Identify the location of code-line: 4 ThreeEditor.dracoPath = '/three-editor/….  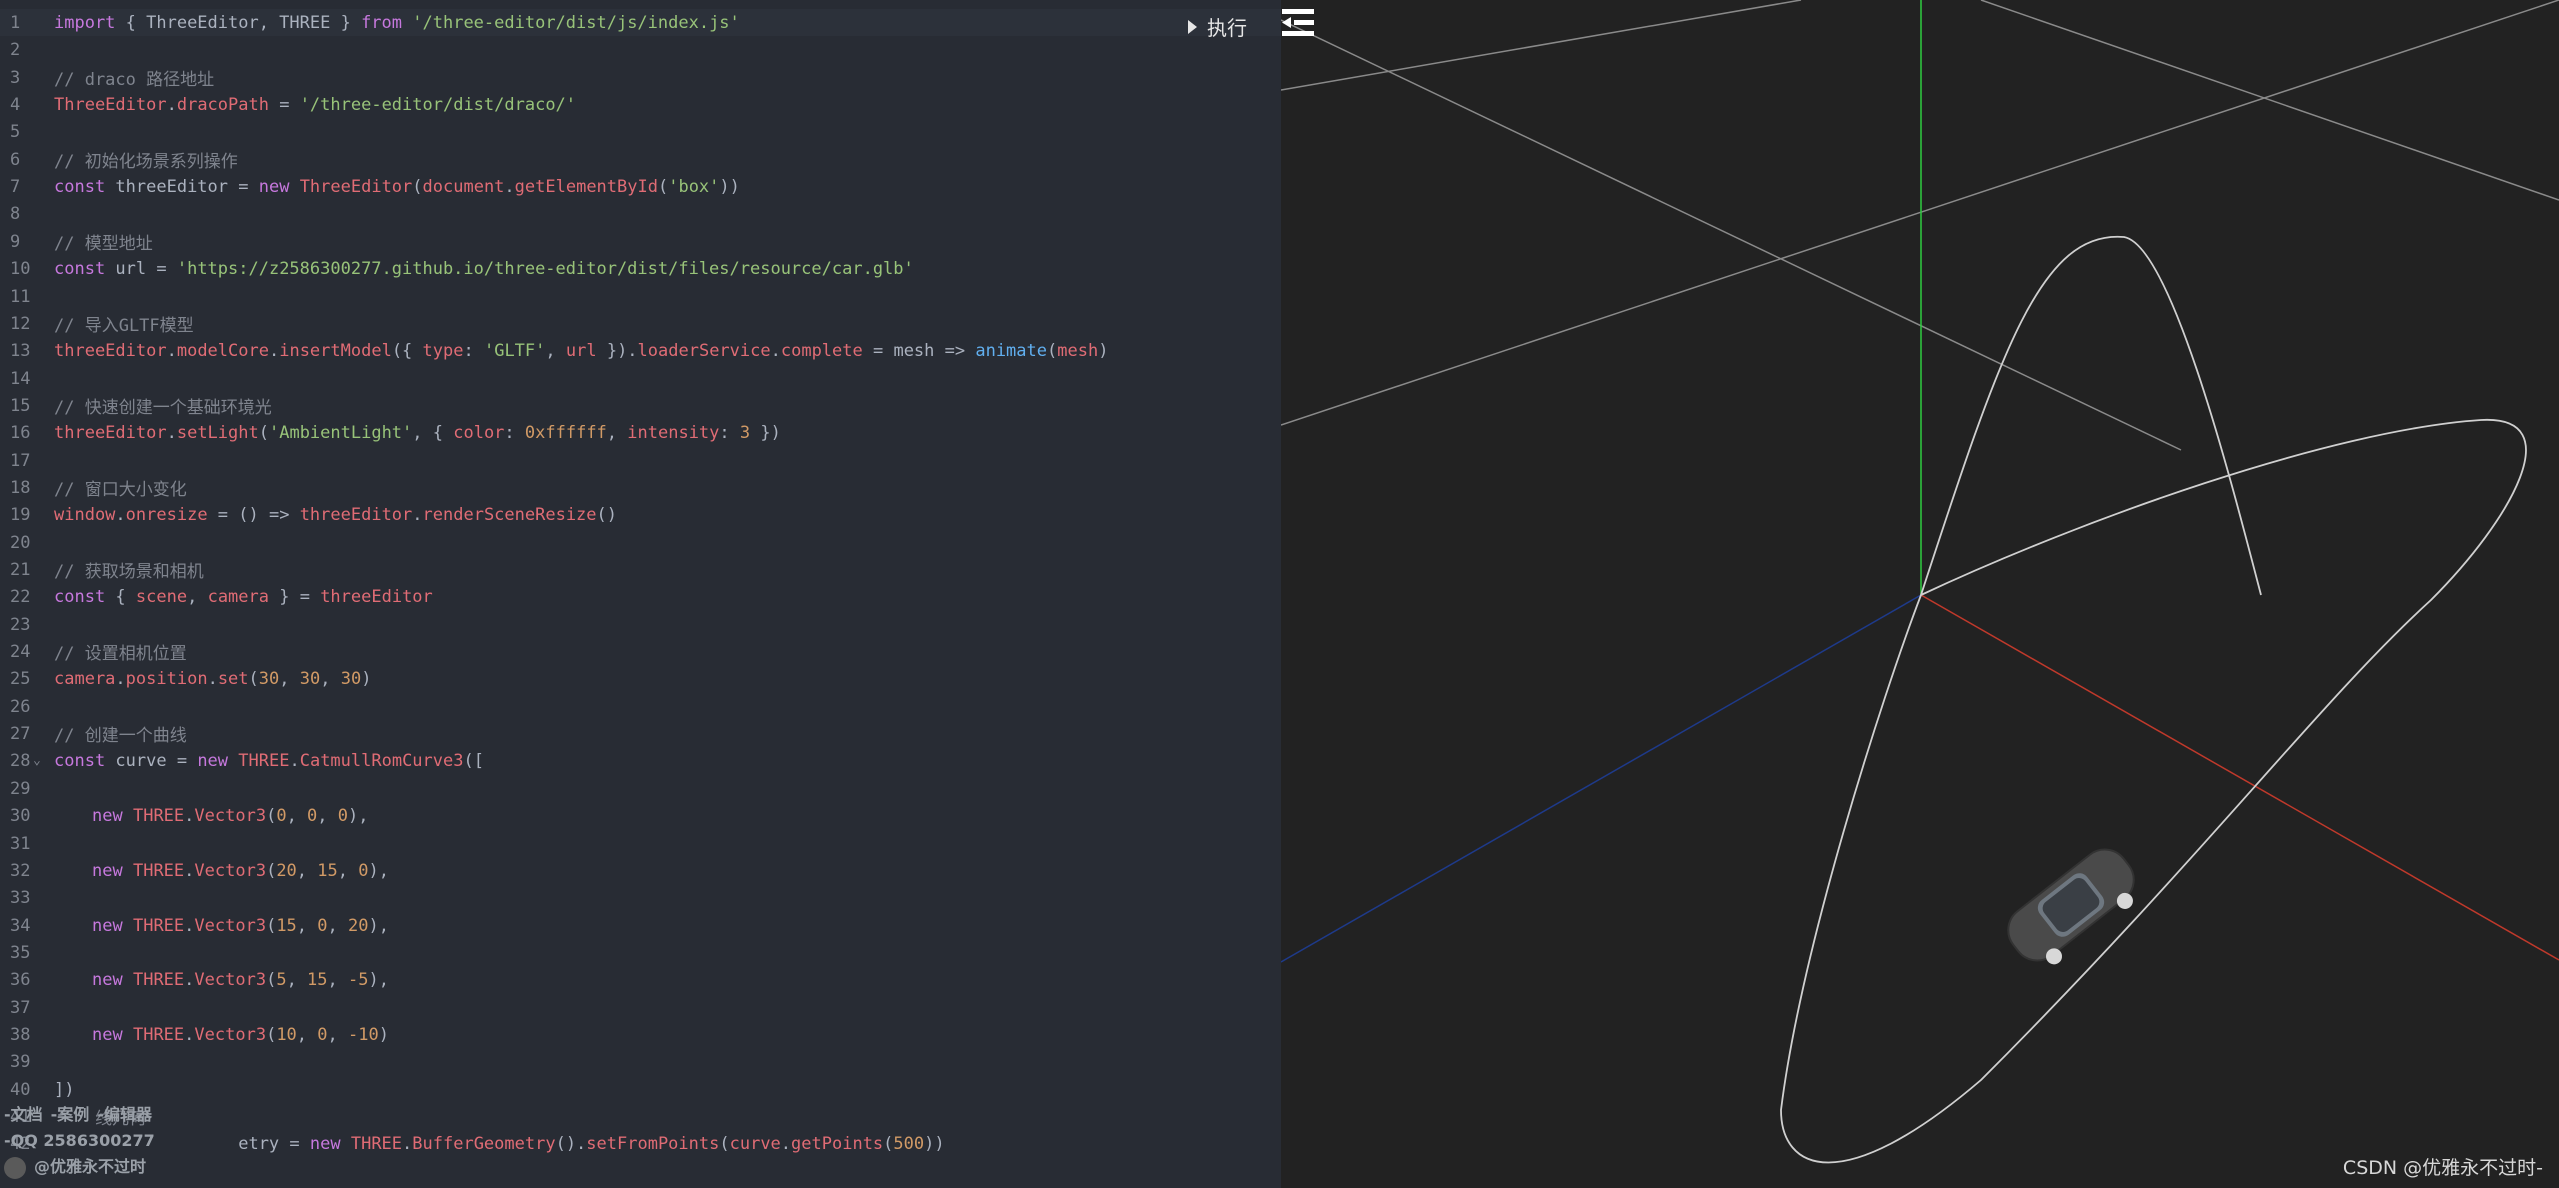
(640, 104).